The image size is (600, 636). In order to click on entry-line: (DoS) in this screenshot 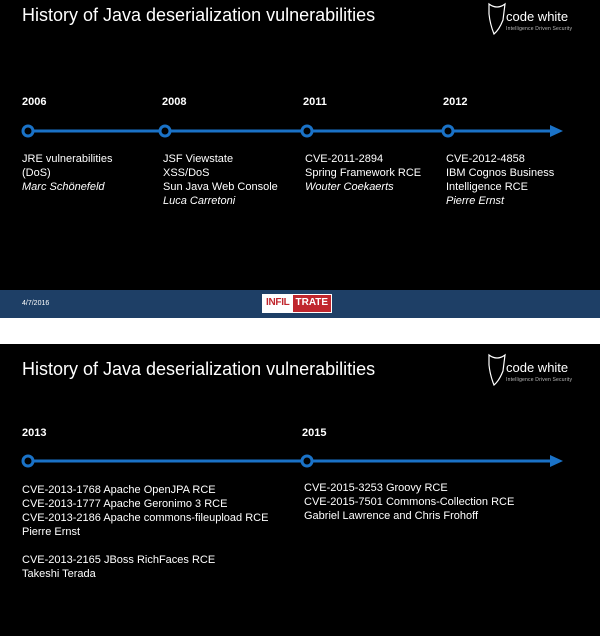, I will do `click(36, 173)`.